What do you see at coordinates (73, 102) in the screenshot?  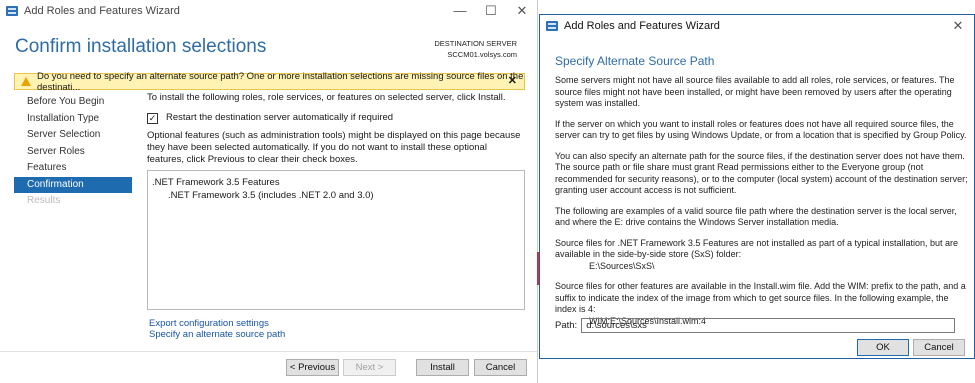 I see `nav-item-before-you-begin: Before You Begin` at bounding box center [73, 102].